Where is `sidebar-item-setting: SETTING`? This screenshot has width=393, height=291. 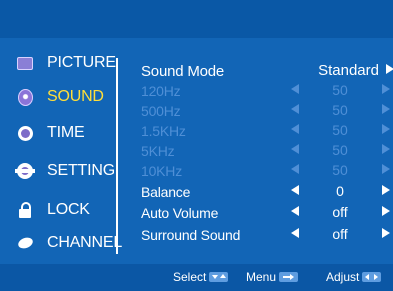 sidebar-item-setting: SETTING is located at coordinates (65, 171).